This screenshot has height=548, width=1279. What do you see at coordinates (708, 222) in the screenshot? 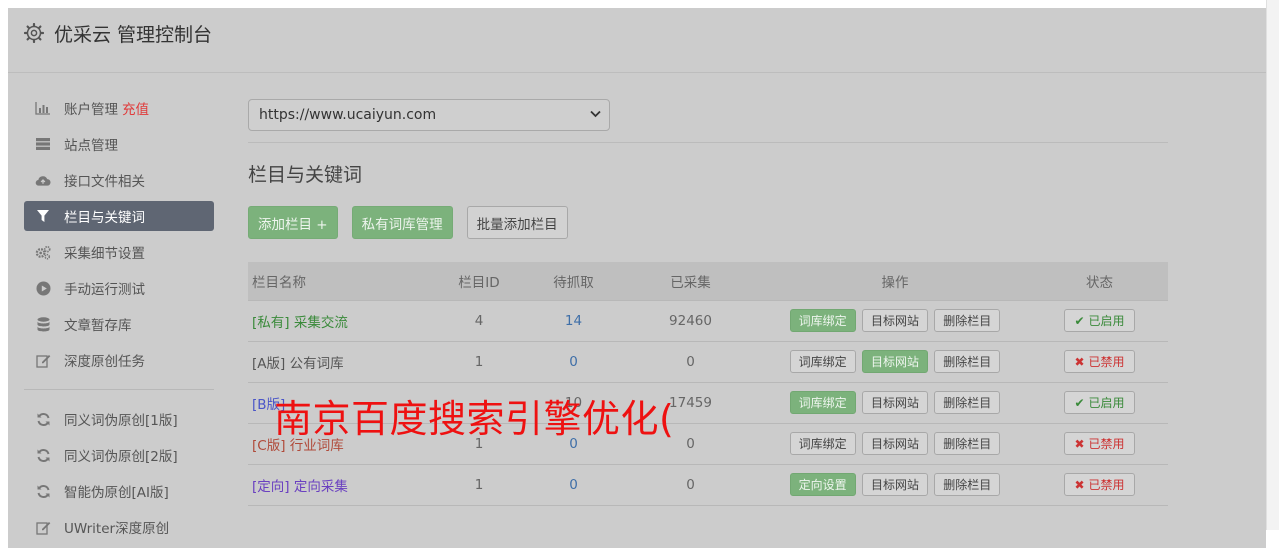
I see `toolbar: 添加栏目 + 私有词库管理 批量添加栏目` at bounding box center [708, 222].